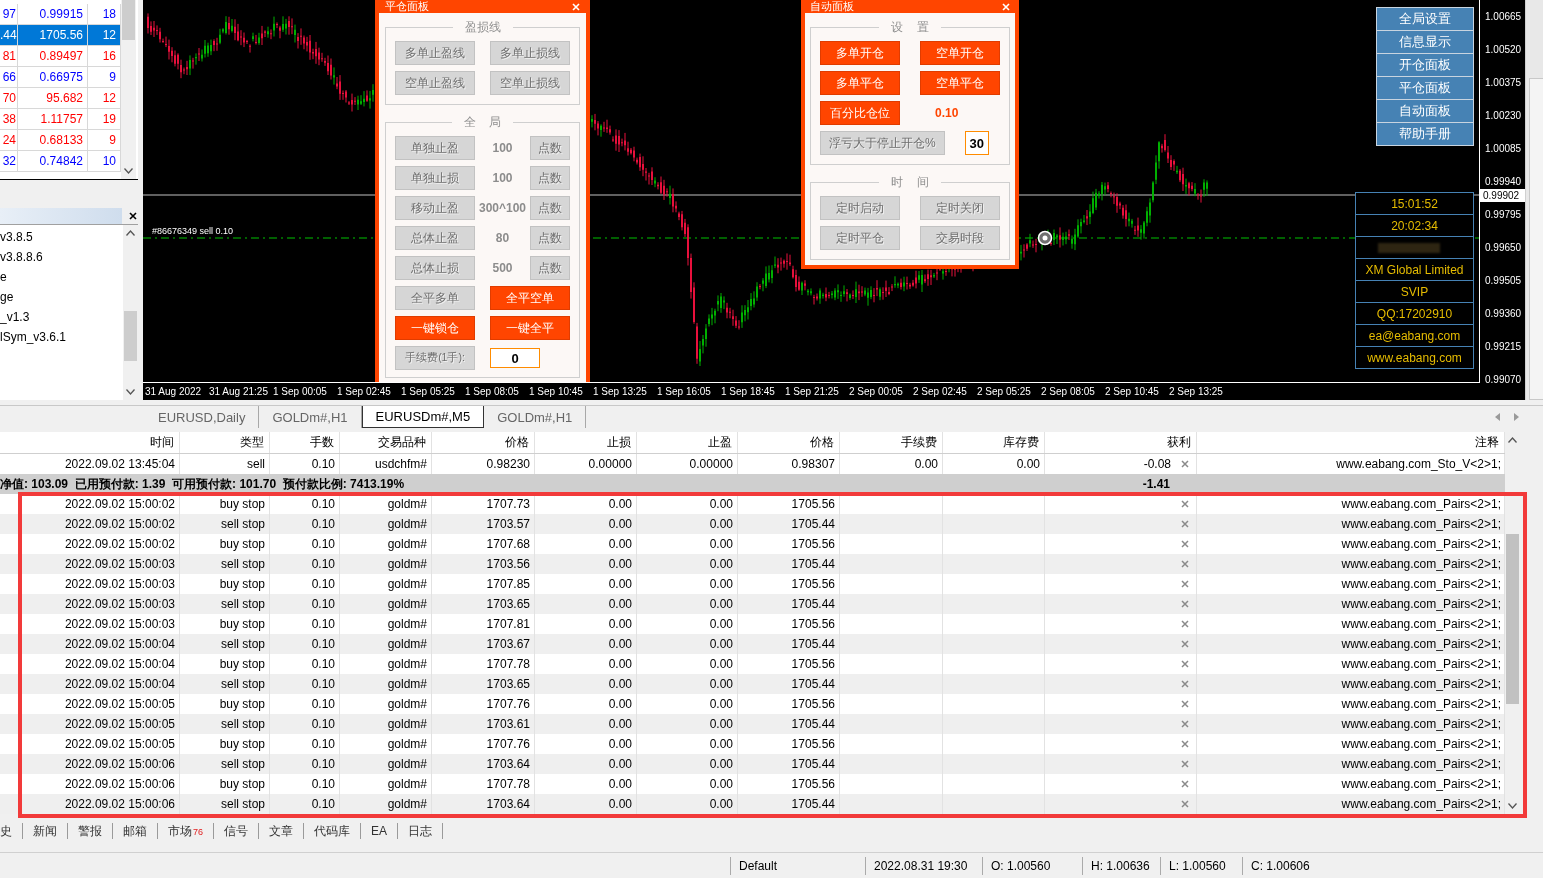 The height and width of the screenshot is (878, 1543). Describe the element at coordinates (364, 392) in the screenshot. I see `time-label: 1 Sep 02:45` at that location.